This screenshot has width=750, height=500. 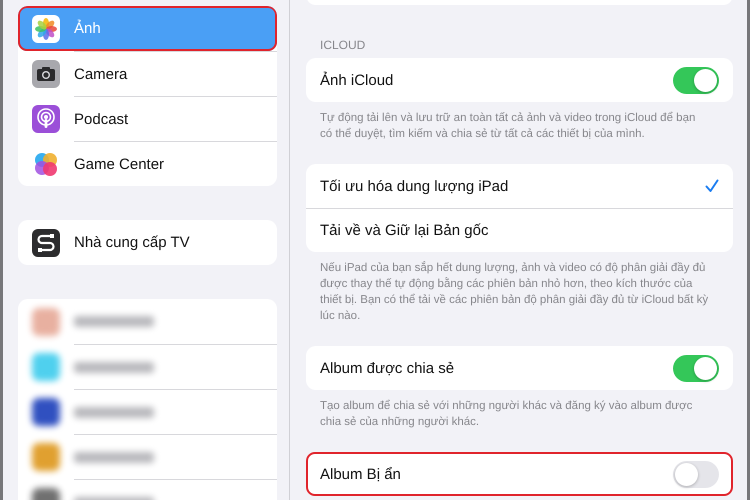 What do you see at coordinates (519, 186) in the screenshot?
I see `option-row: Tối ưu hóa dung lượng iPad` at bounding box center [519, 186].